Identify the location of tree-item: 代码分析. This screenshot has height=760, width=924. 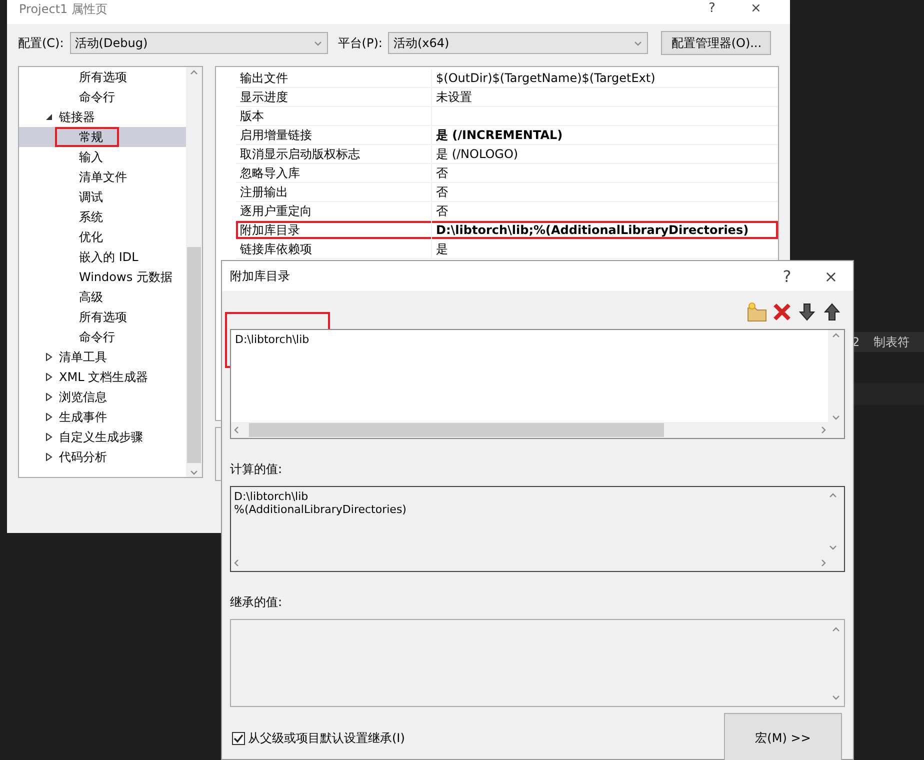
(102, 457).